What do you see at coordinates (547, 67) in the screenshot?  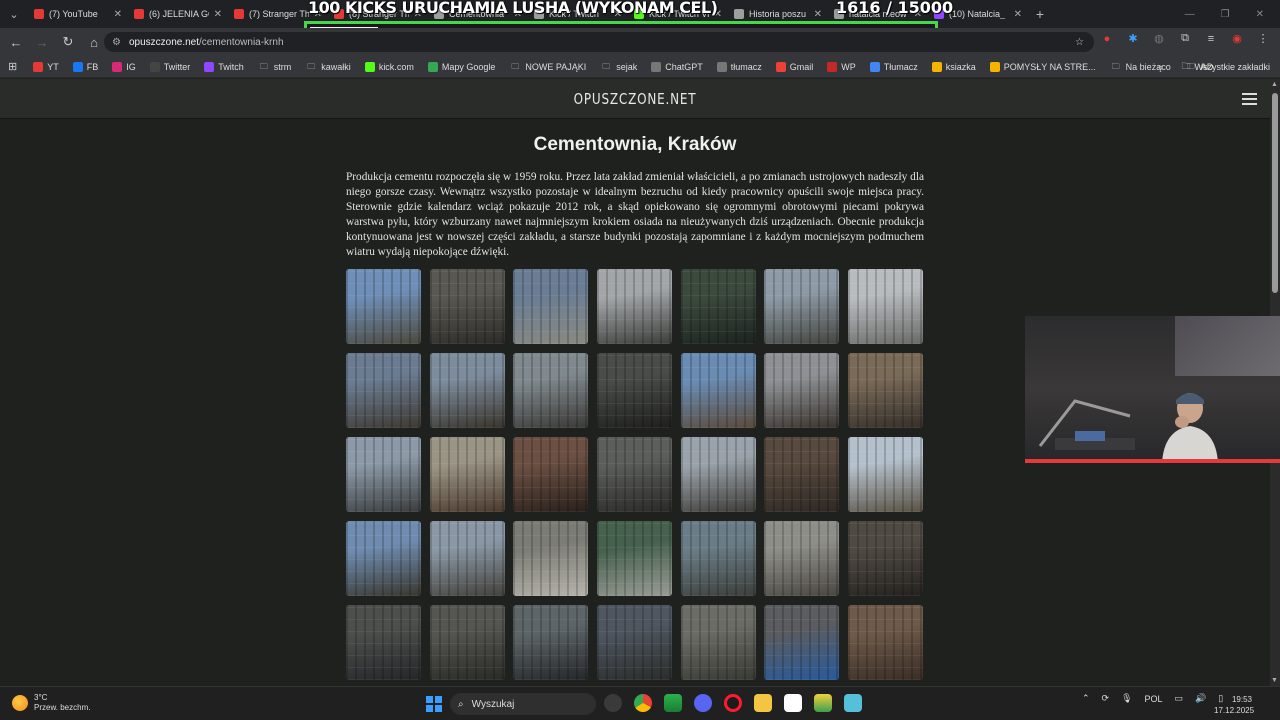 I see `bookmark-item: 🗀 NOWE PAJĄKI` at bounding box center [547, 67].